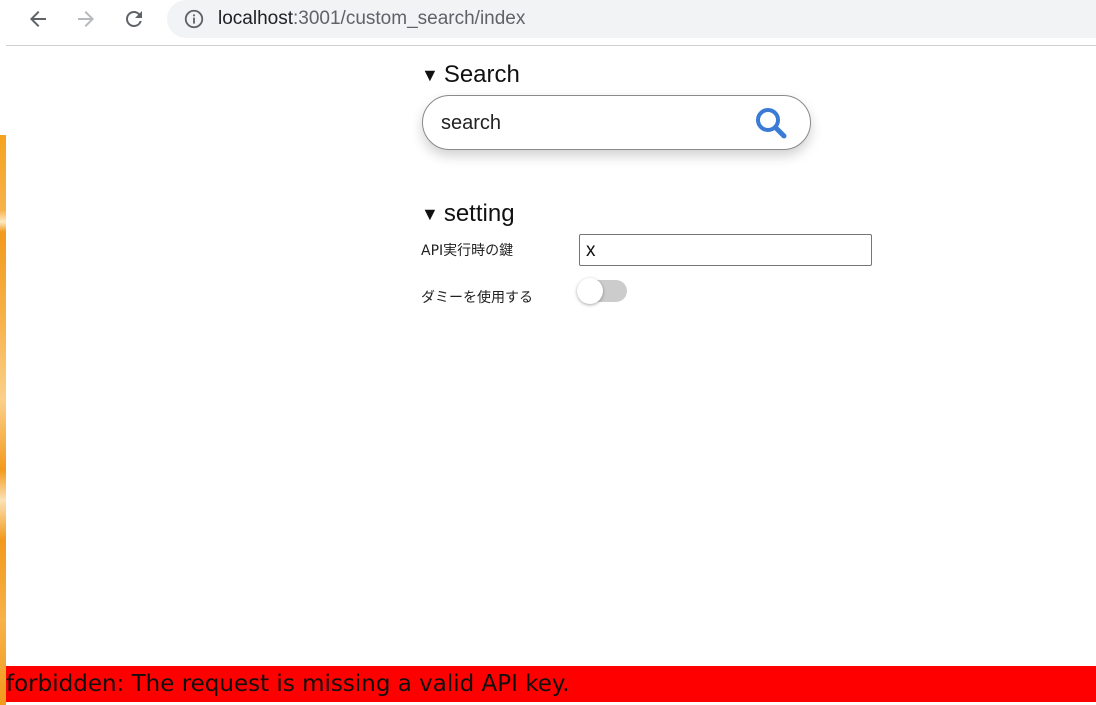 This screenshot has height=705, width=1096. Describe the element at coordinates (409, 18) in the screenshot. I see `url-path: :3001/custom_search/index` at that location.